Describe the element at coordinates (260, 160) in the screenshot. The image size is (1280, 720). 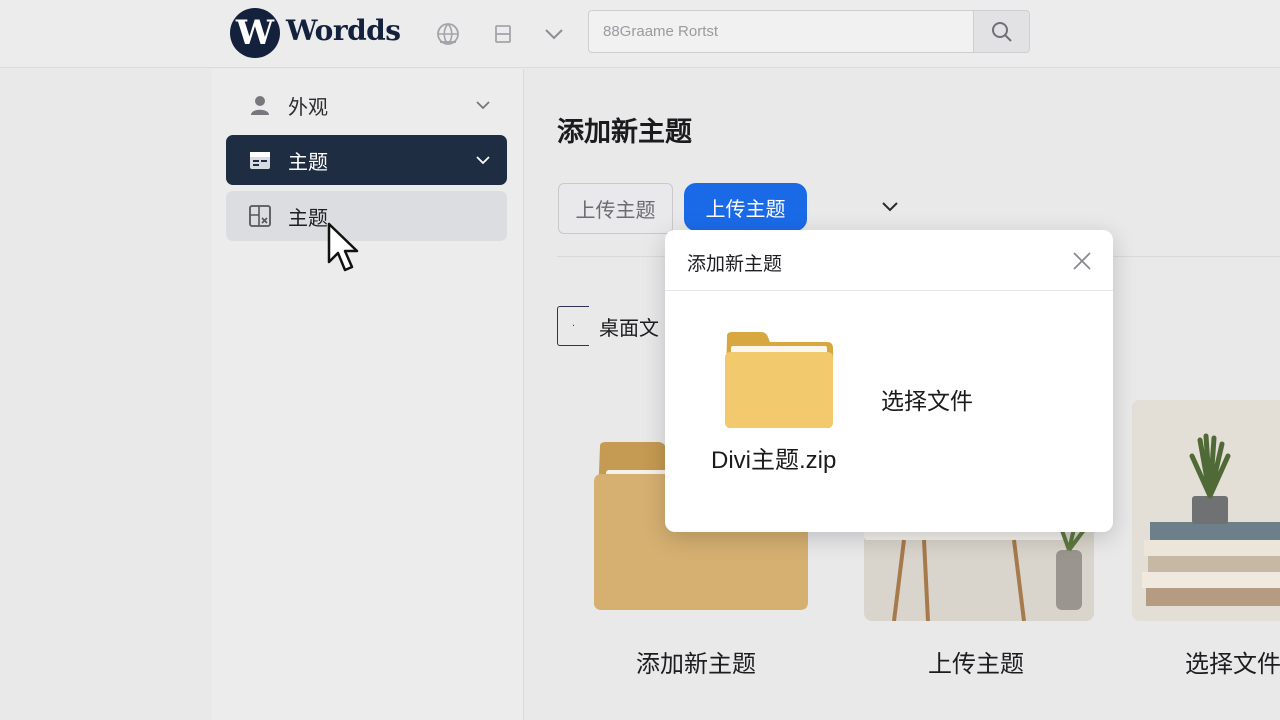
I see `calendar-icon` at that location.